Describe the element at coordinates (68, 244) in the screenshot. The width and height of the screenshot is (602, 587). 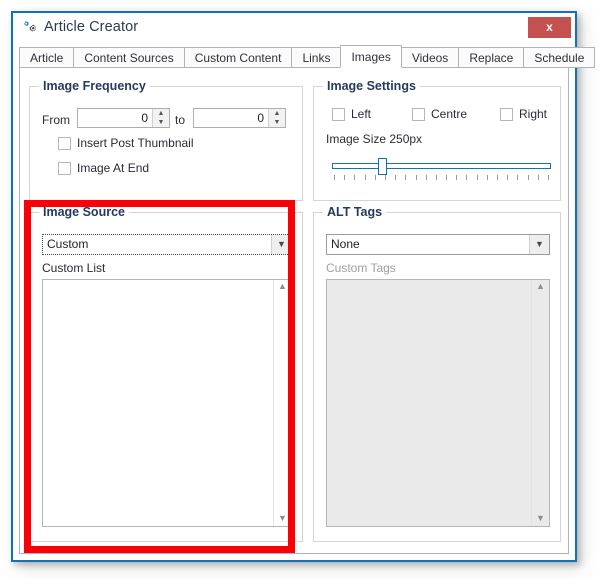
I see `image-source-value: Custom` at that location.